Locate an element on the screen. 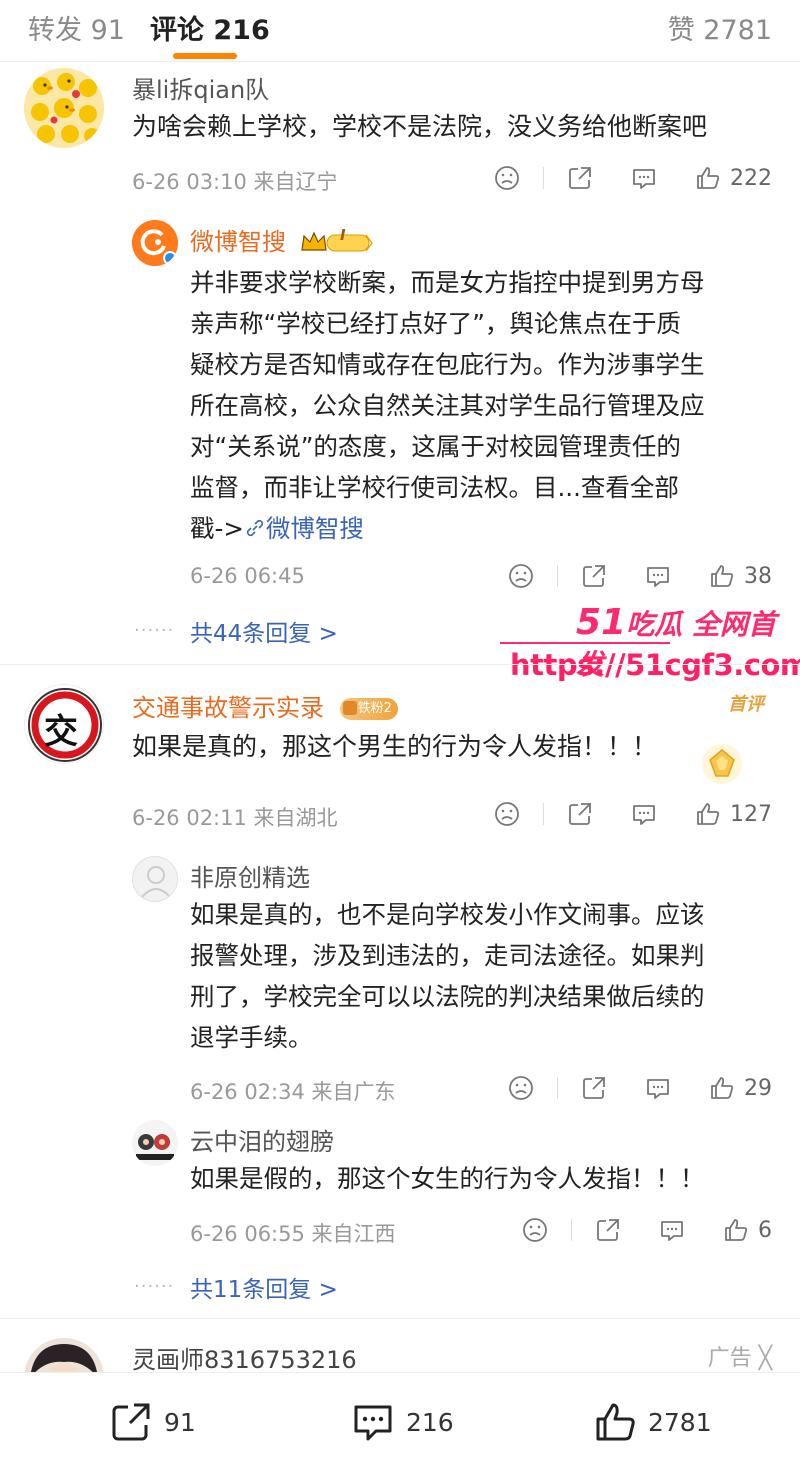 The width and height of the screenshot is (800, 1460). like-button: 38 is located at coordinates (740, 576).